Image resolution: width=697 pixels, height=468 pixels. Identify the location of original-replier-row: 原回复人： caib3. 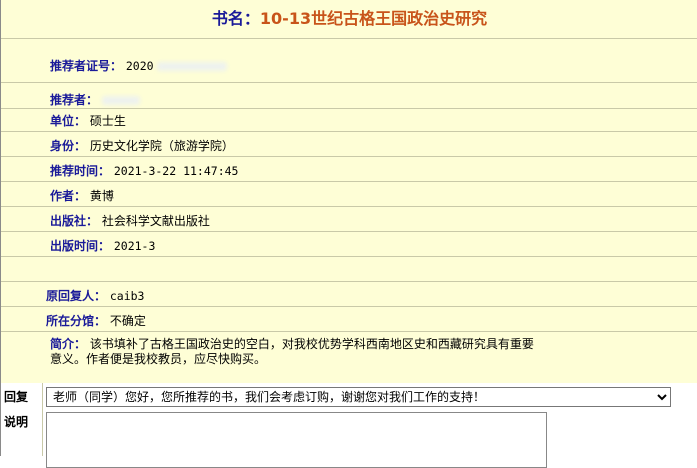
(371, 295).